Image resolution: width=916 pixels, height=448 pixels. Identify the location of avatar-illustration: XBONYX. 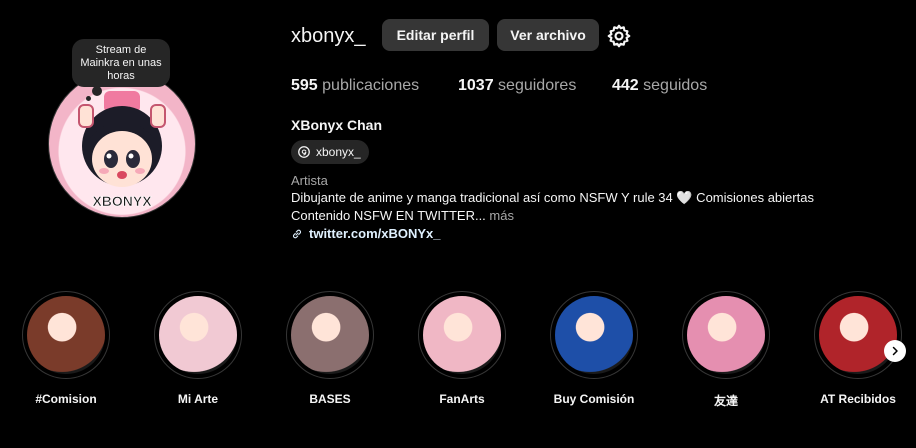
(122, 150).